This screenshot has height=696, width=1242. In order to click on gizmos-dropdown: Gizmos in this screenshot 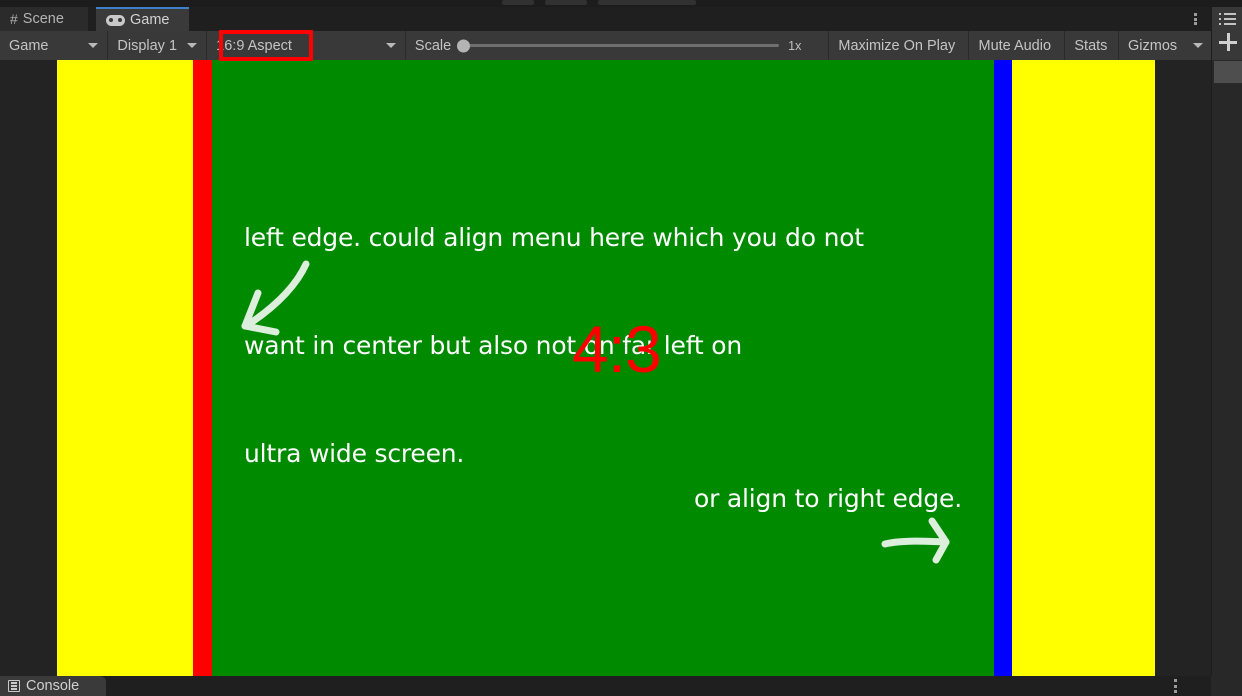, I will do `click(1165, 45)`.